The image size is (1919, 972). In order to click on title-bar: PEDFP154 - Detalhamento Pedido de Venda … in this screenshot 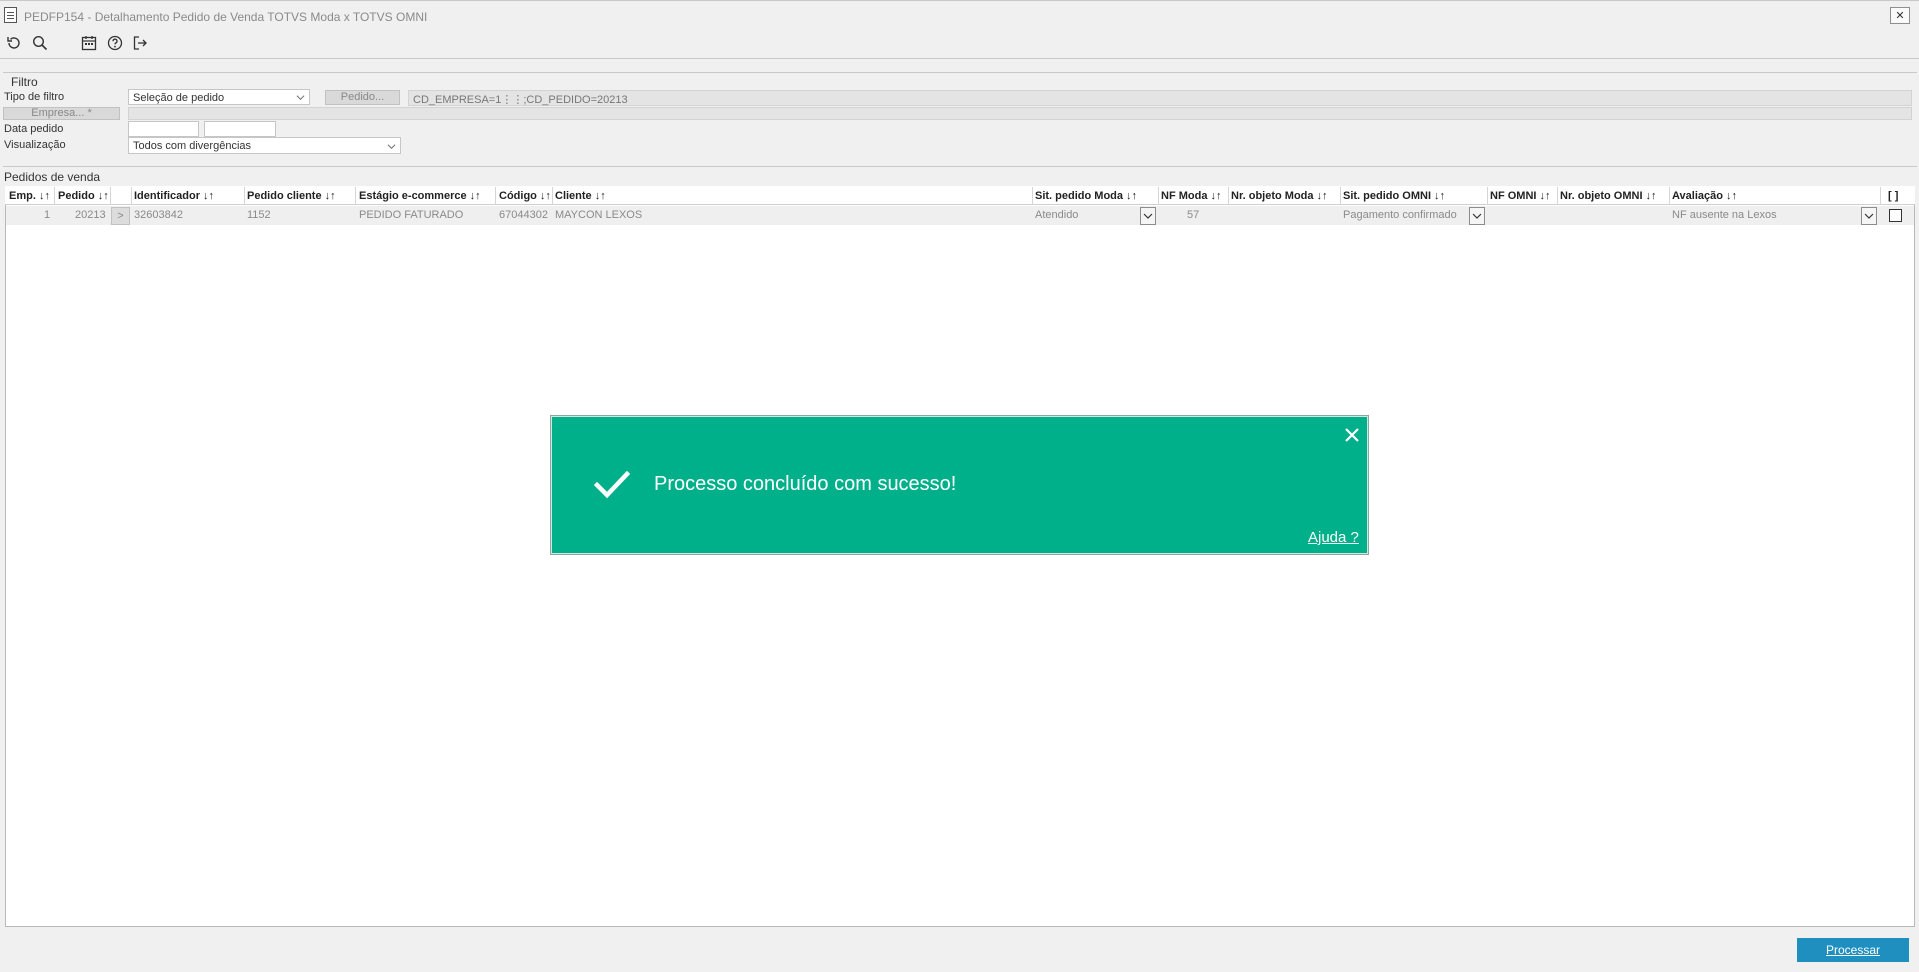, I will do `click(959, 14)`.